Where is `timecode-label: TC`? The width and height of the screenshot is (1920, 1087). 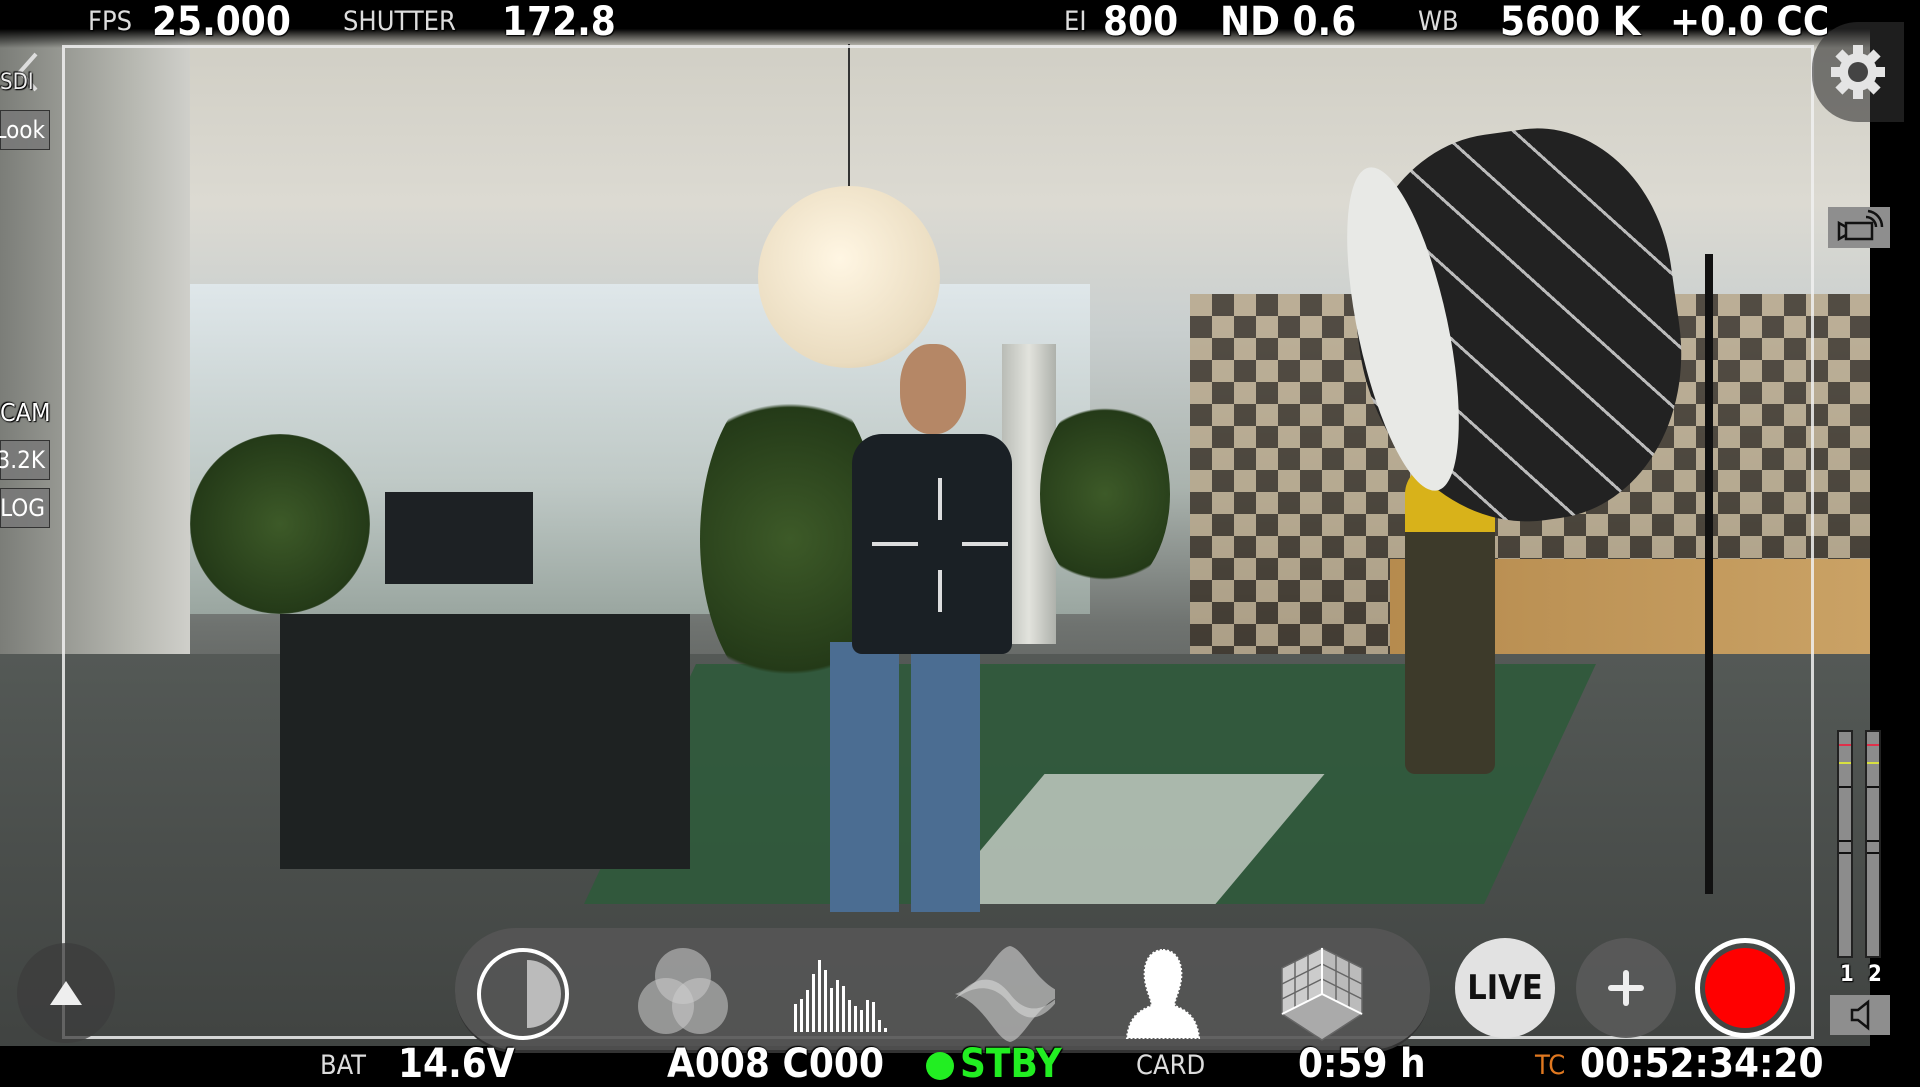
timecode-label: TC is located at coordinates (1550, 1065).